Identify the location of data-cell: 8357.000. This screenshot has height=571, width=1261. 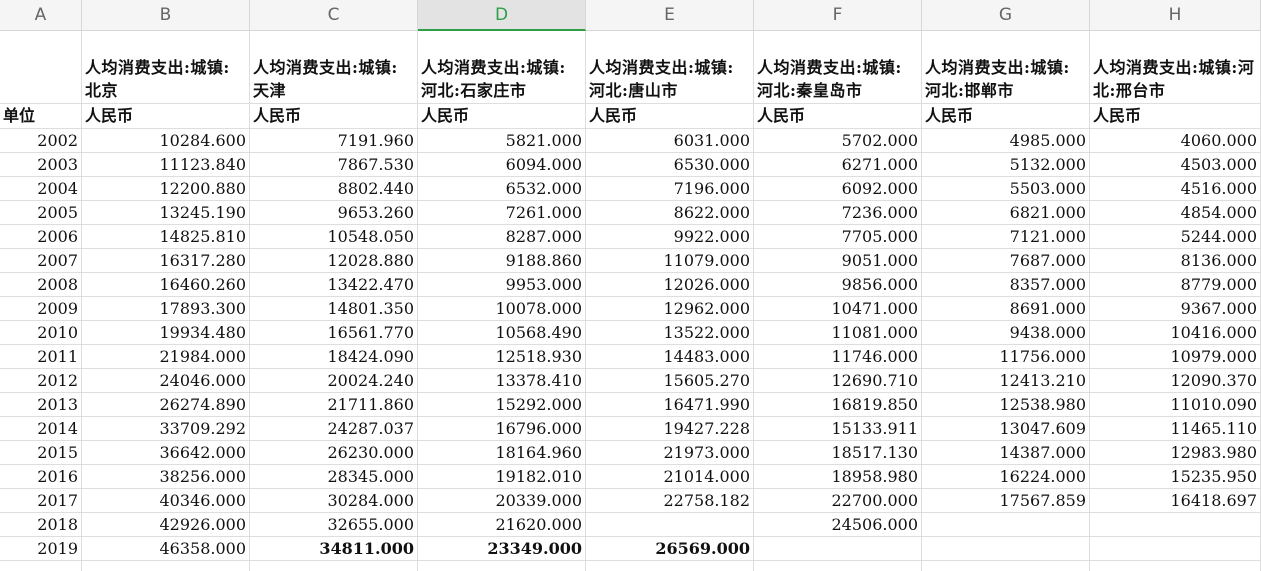
(1006, 285).